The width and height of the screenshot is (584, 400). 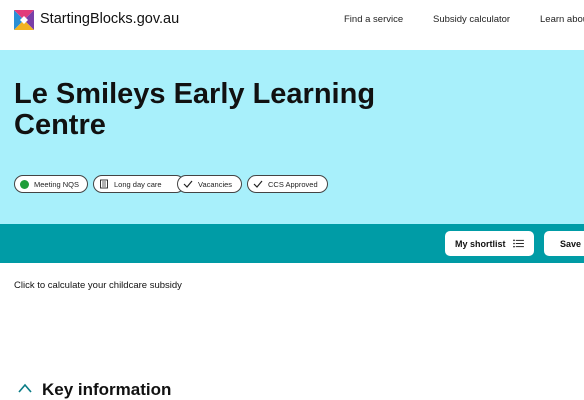 I want to click on save-button: Save, so click(x=564, y=243).